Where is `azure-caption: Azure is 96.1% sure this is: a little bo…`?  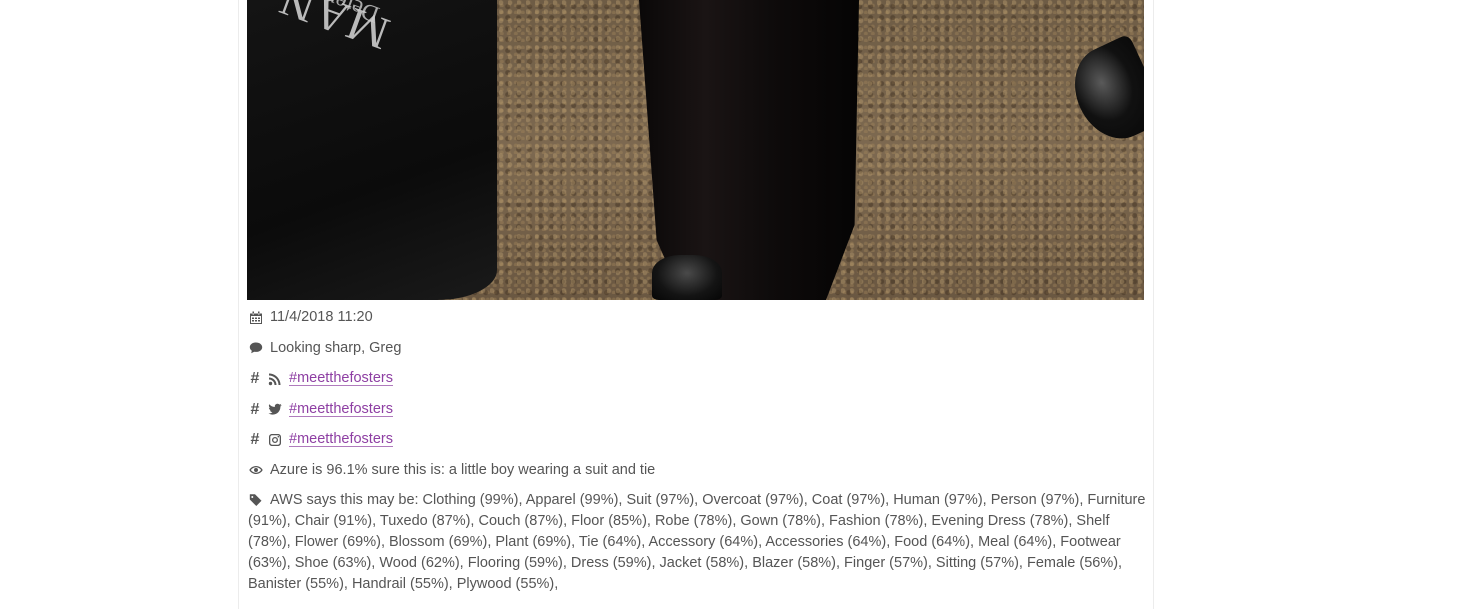
azure-caption: Azure is 96.1% sure this is: a little bo… is located at coordinates (463, 469).